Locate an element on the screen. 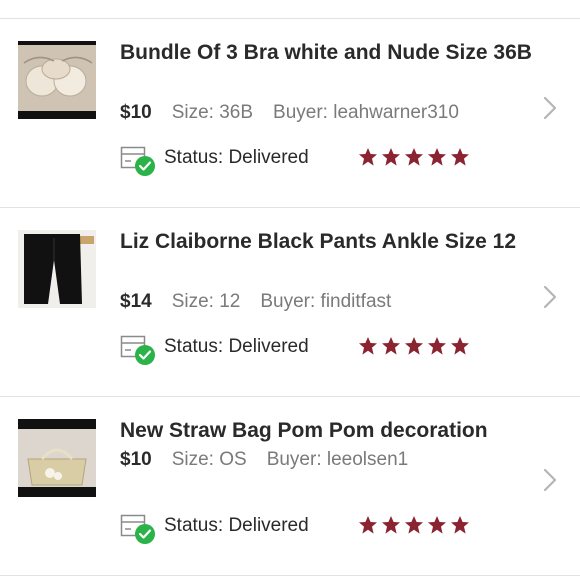 Image resolution: width=580 pixels, height=580 pixels. size-label: Size: OS is located at coordinates (209, 459).